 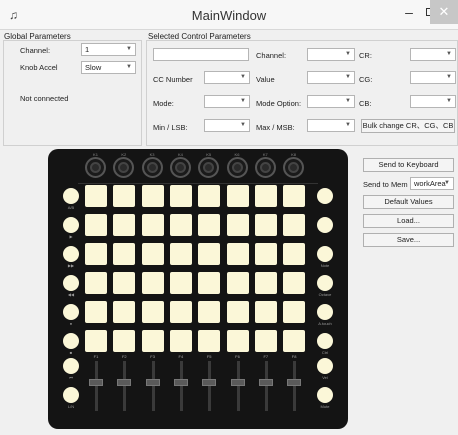 I want to click on mode-option-select: ▼, so click(x=331, y=101).